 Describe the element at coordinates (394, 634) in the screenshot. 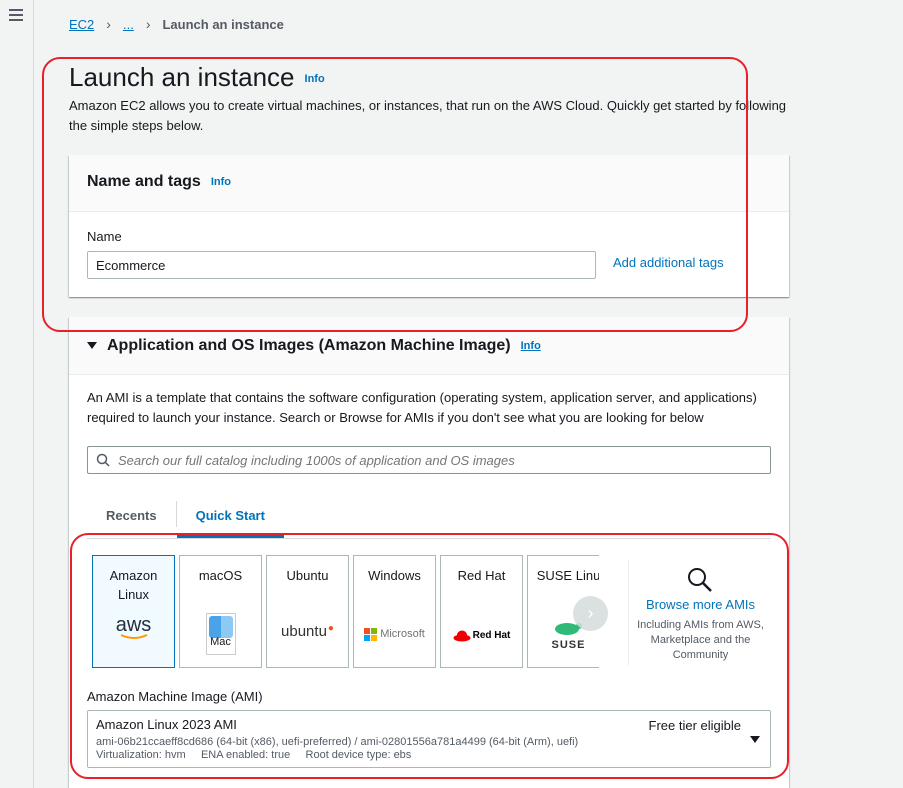

I see `microsoft-logo-icon: Microsoft` at that location.